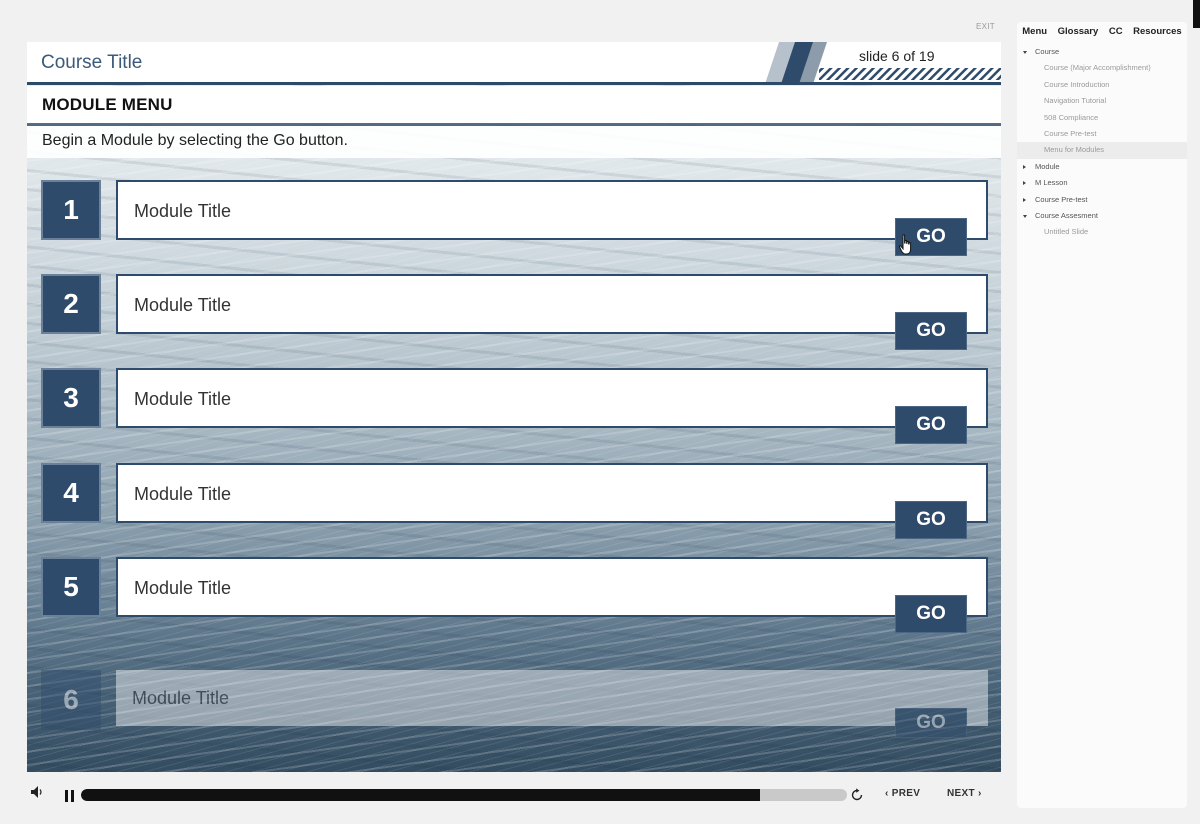  I want to click on outline-item: Course Assesment, so click(1102, 216).